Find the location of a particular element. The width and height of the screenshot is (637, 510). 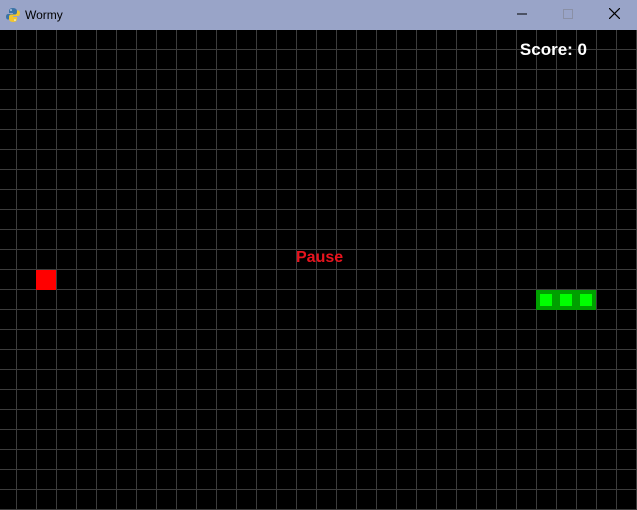

minimize-icon is located at coordinates (522, 15).